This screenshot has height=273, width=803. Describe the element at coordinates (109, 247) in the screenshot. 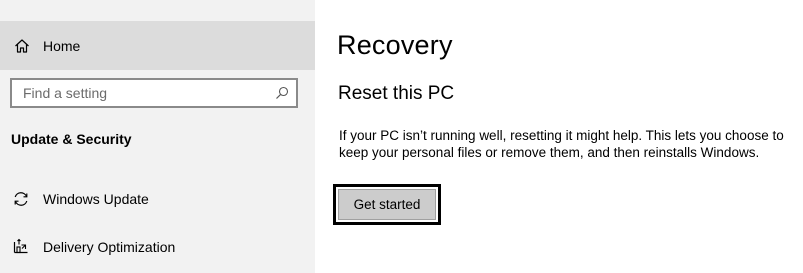

I see `sidebar-item-delivery-optimization-label: Delivery Optimization` at that location.